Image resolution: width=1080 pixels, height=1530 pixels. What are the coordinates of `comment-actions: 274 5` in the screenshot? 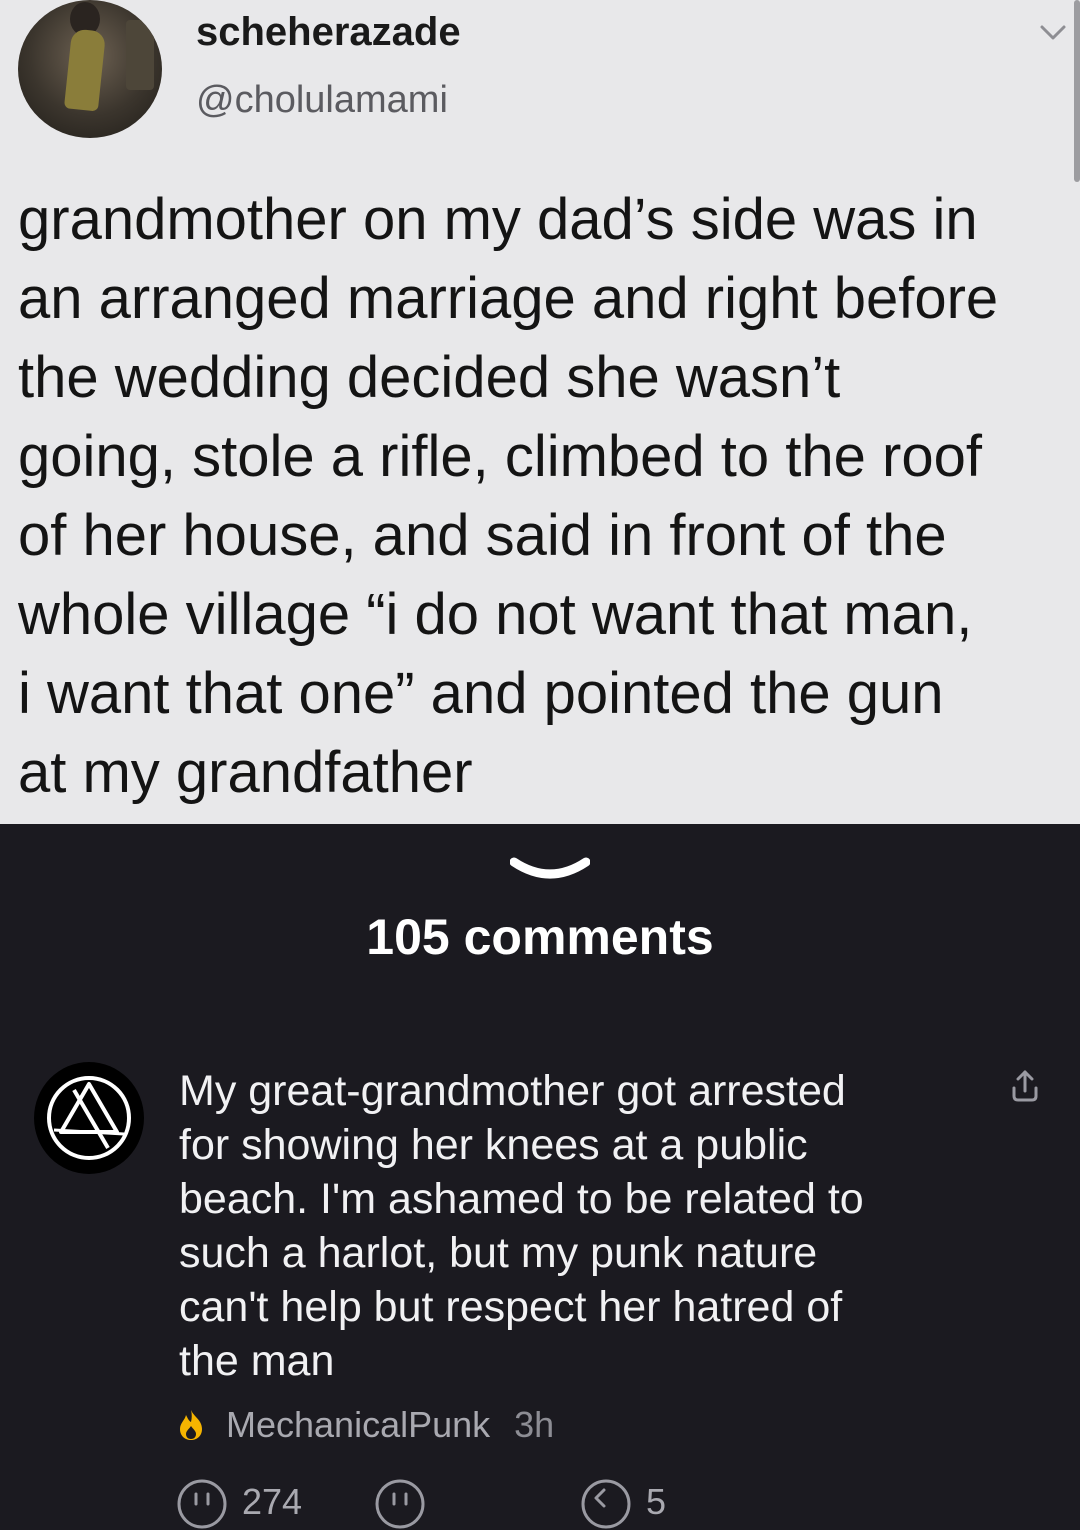 It's located at (436, 1503).